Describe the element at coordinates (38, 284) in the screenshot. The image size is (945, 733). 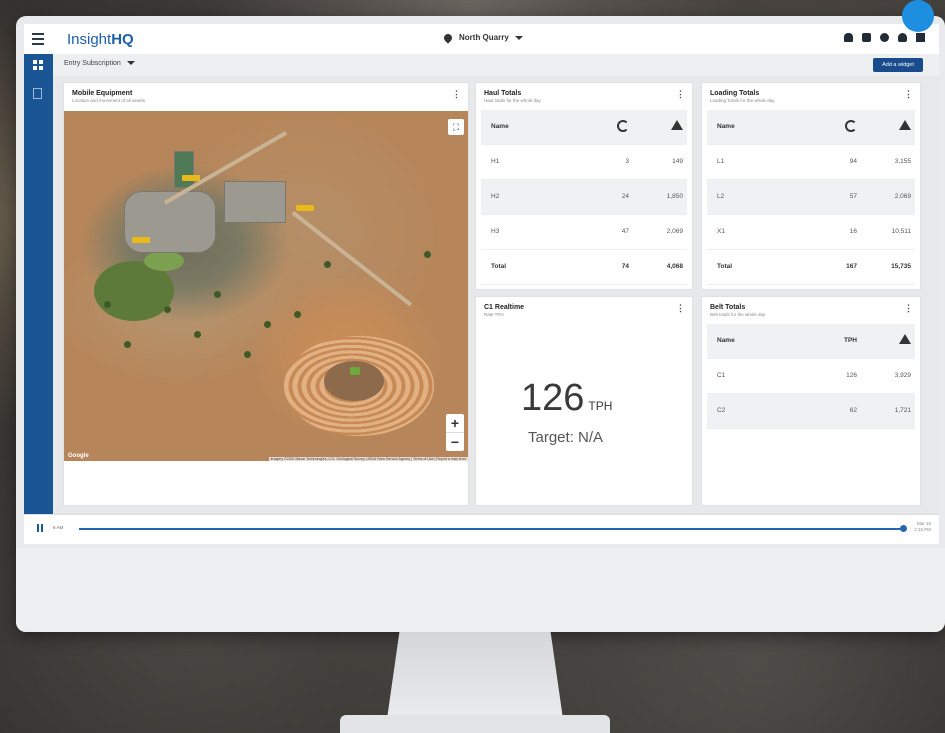
I see `sidebar` at that location.